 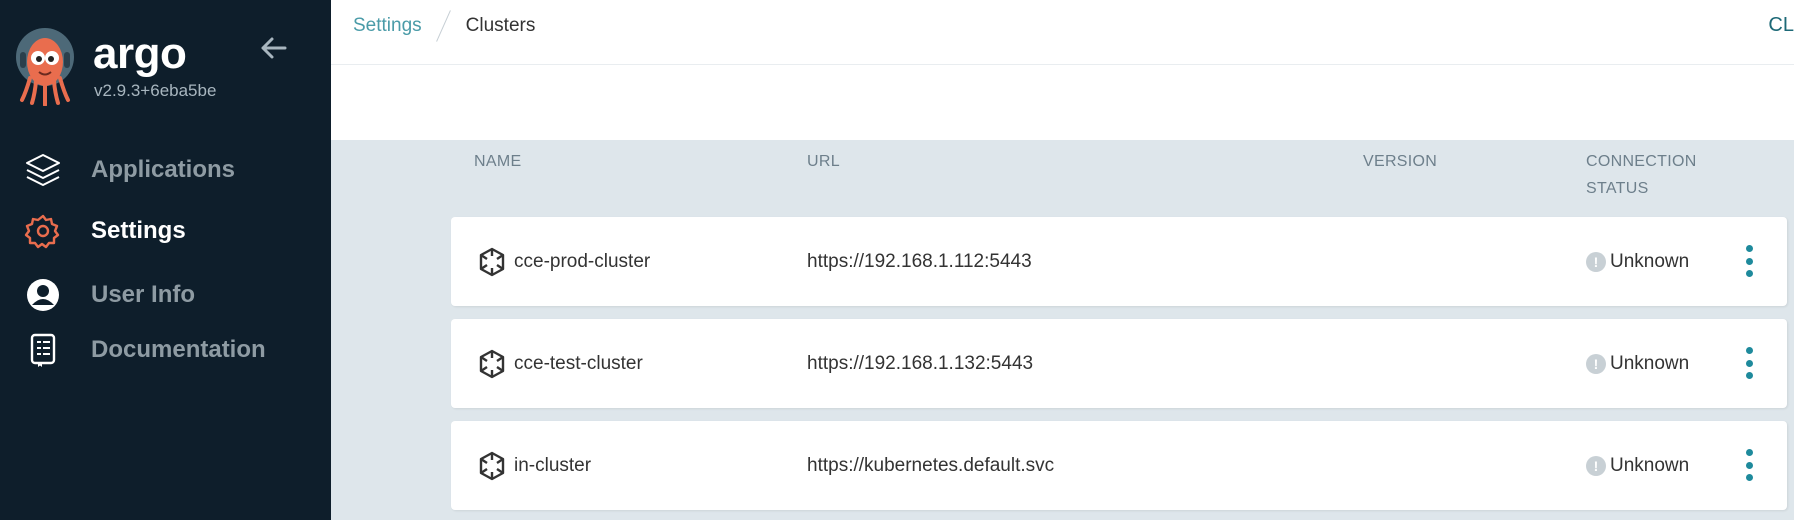 I want to click on column-header-version: VERSION, so click(x=1400, y=161).